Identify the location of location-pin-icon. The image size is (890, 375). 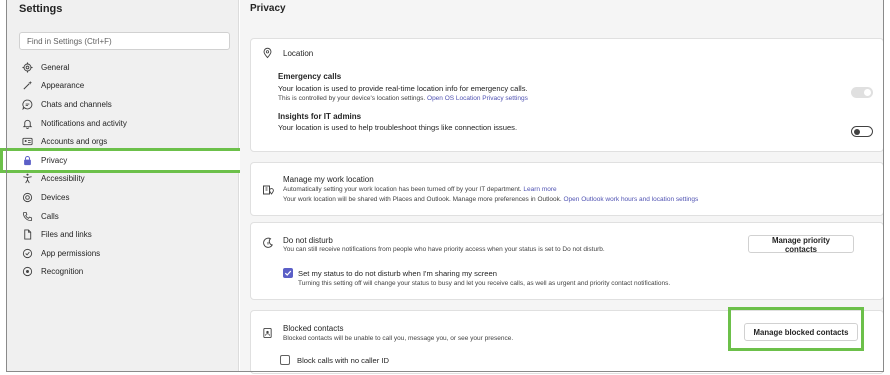
(268, 53).